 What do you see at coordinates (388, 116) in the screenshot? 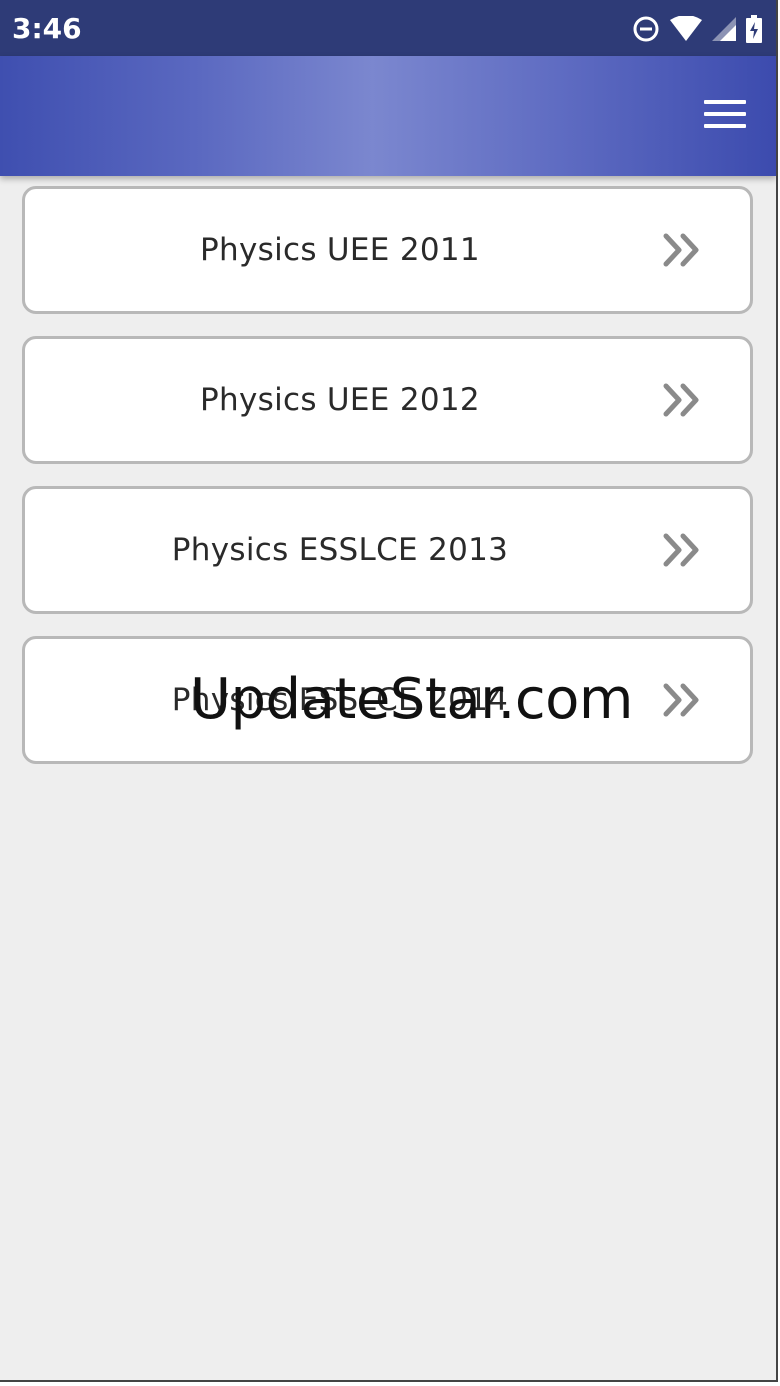
I see `app-bar` at bounding box center [388, 116].